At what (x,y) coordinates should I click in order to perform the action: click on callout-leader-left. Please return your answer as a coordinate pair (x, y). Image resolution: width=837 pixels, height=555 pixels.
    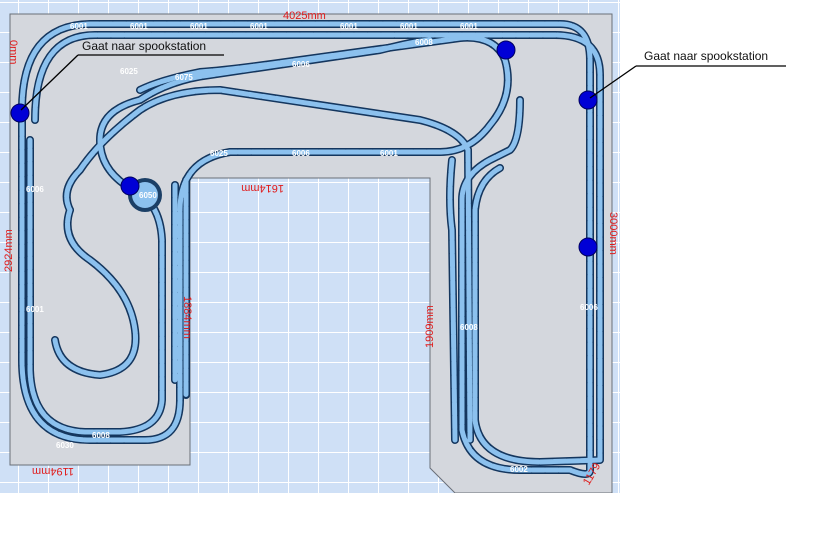
    Looking at the image, I should click on (49, 82).